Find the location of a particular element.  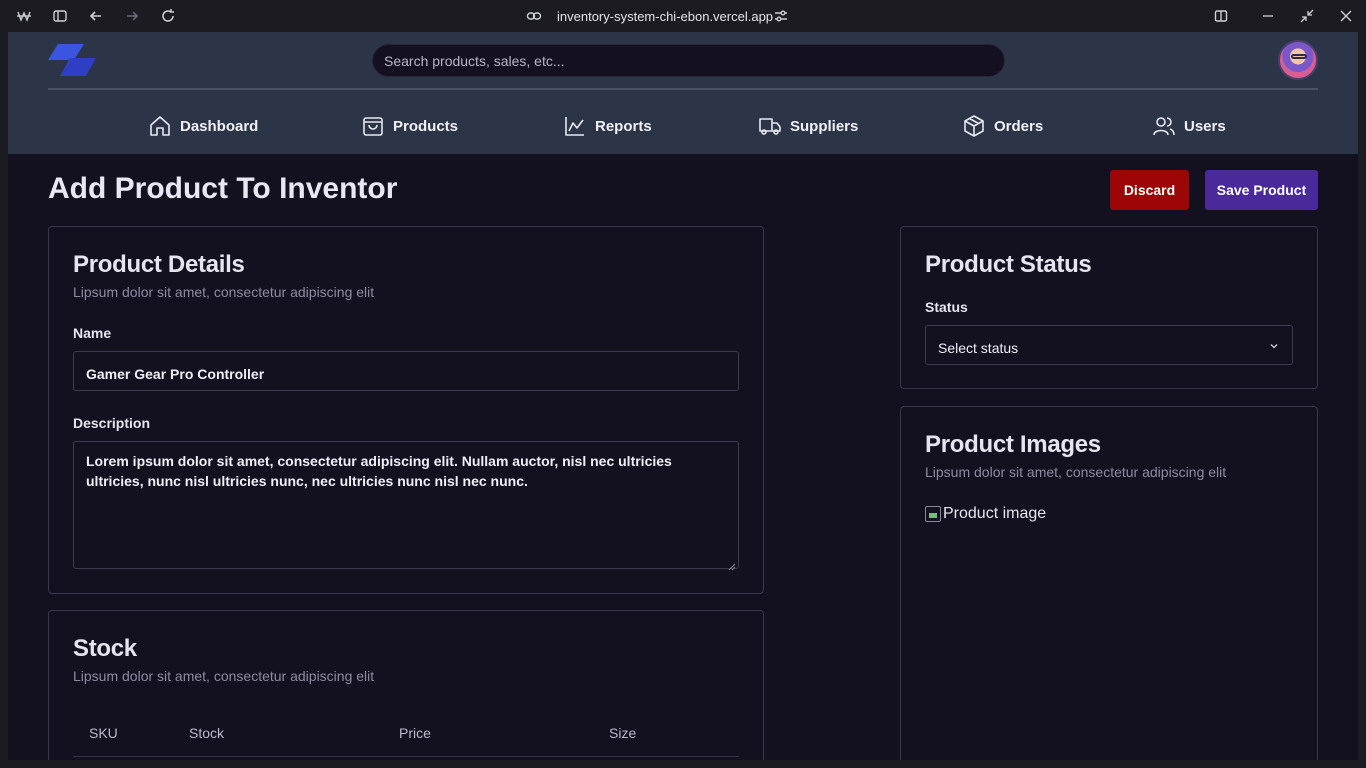

nav-reports: Reports is located at coordinates (607, 126).